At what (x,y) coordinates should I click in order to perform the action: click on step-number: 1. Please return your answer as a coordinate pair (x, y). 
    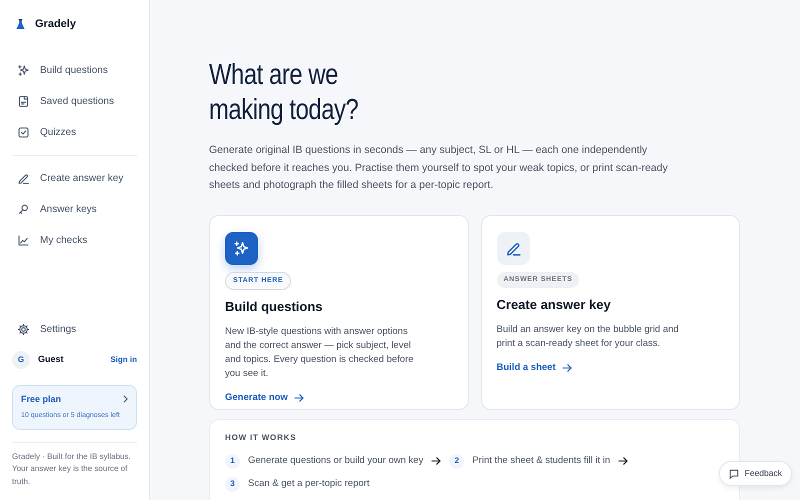
    Looking at the image, I should click on (232, 461).